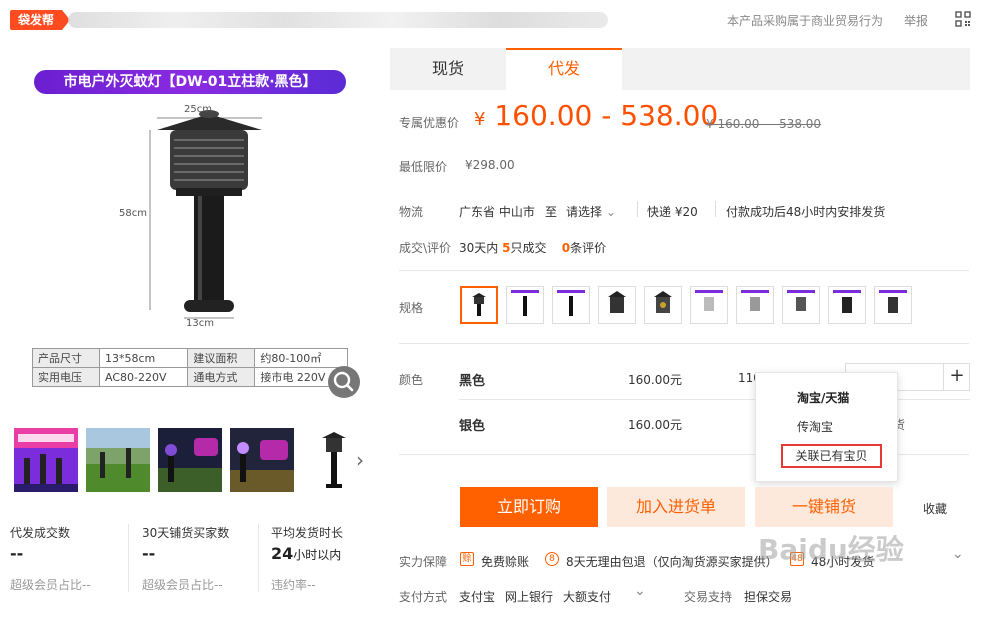  I want to click on tab-dropship: 代发, so click(564, 69).